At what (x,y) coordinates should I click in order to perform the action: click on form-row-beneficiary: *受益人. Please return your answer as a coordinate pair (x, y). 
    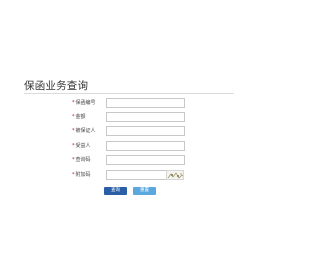
    Looking at the image, I should click on (124, 146).